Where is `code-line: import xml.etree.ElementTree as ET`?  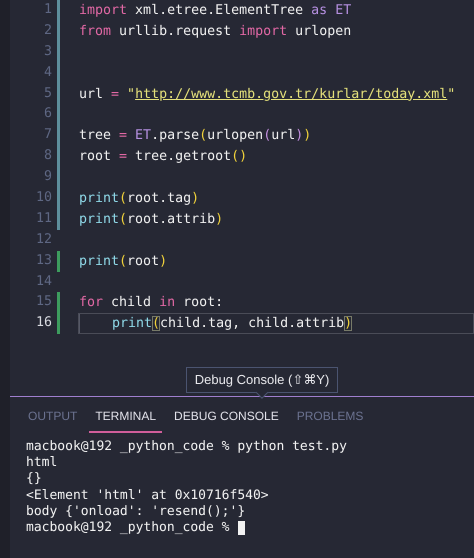 code-line: import xml.etree.ElementTree as ET is located at coordinates (215, 11).